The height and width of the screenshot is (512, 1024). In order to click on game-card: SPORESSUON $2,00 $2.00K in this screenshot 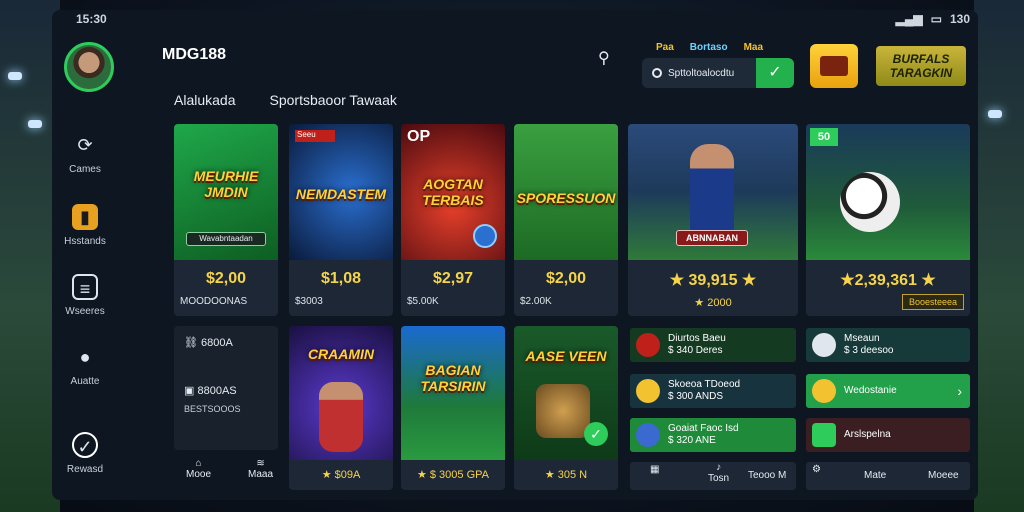, I will do `click(566, 220)`.